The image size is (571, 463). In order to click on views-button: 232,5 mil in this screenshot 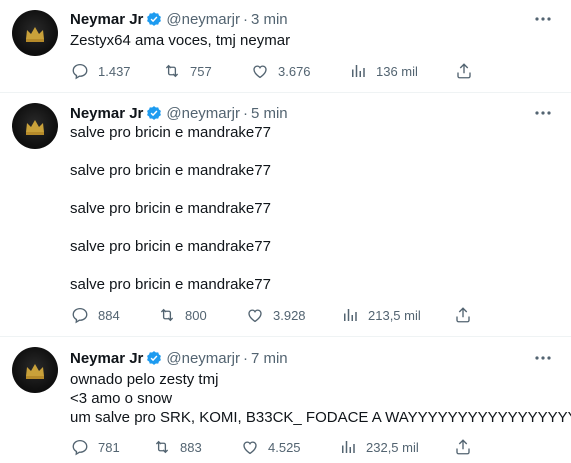, I will do `click(378, 447)`.